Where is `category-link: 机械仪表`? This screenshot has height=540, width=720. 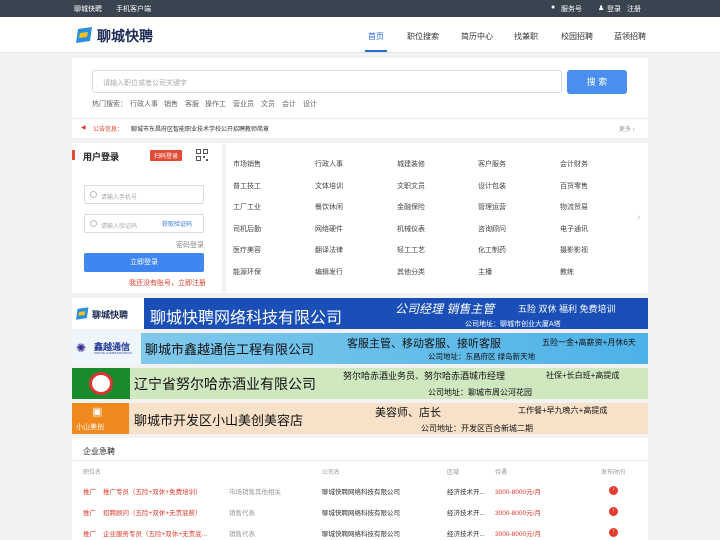
category-link: 机械仪表 is located at coordinates (411, 229).